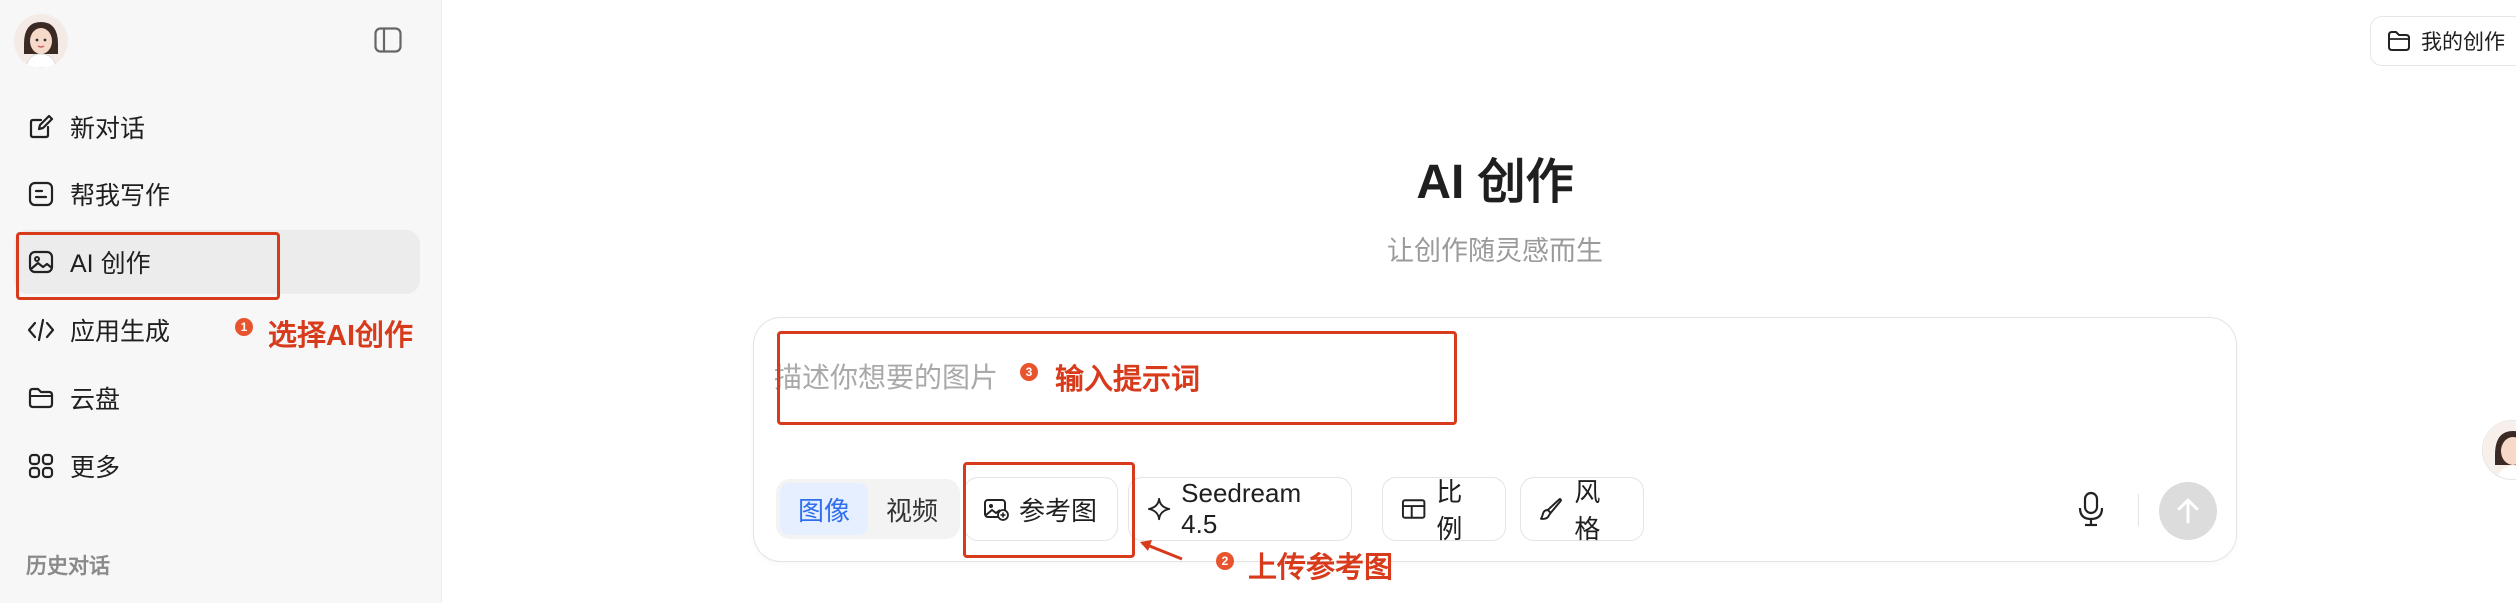 This screenshot has height=603, width=2516. Describe the element at coordinates (341, 336) in the screenshot. I see `annotation-step1-text: 选择AI创作` at that location.